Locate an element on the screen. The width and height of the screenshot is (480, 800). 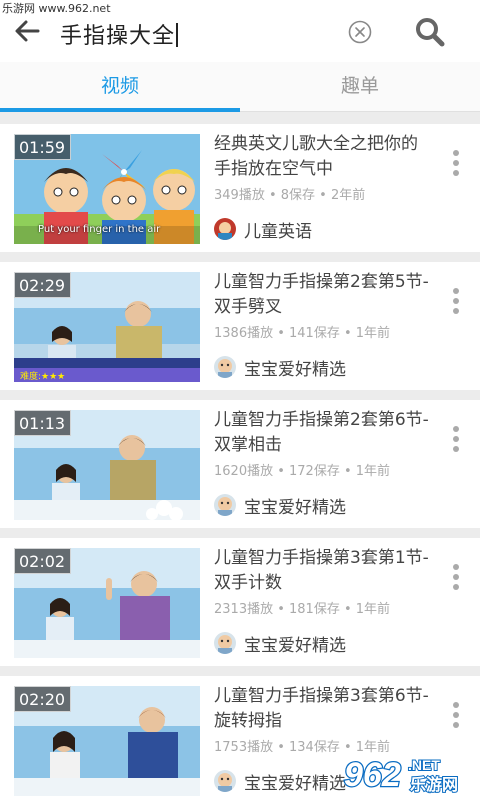
watermark-logo-suffix: .NET is located at coordinates (424, 765).